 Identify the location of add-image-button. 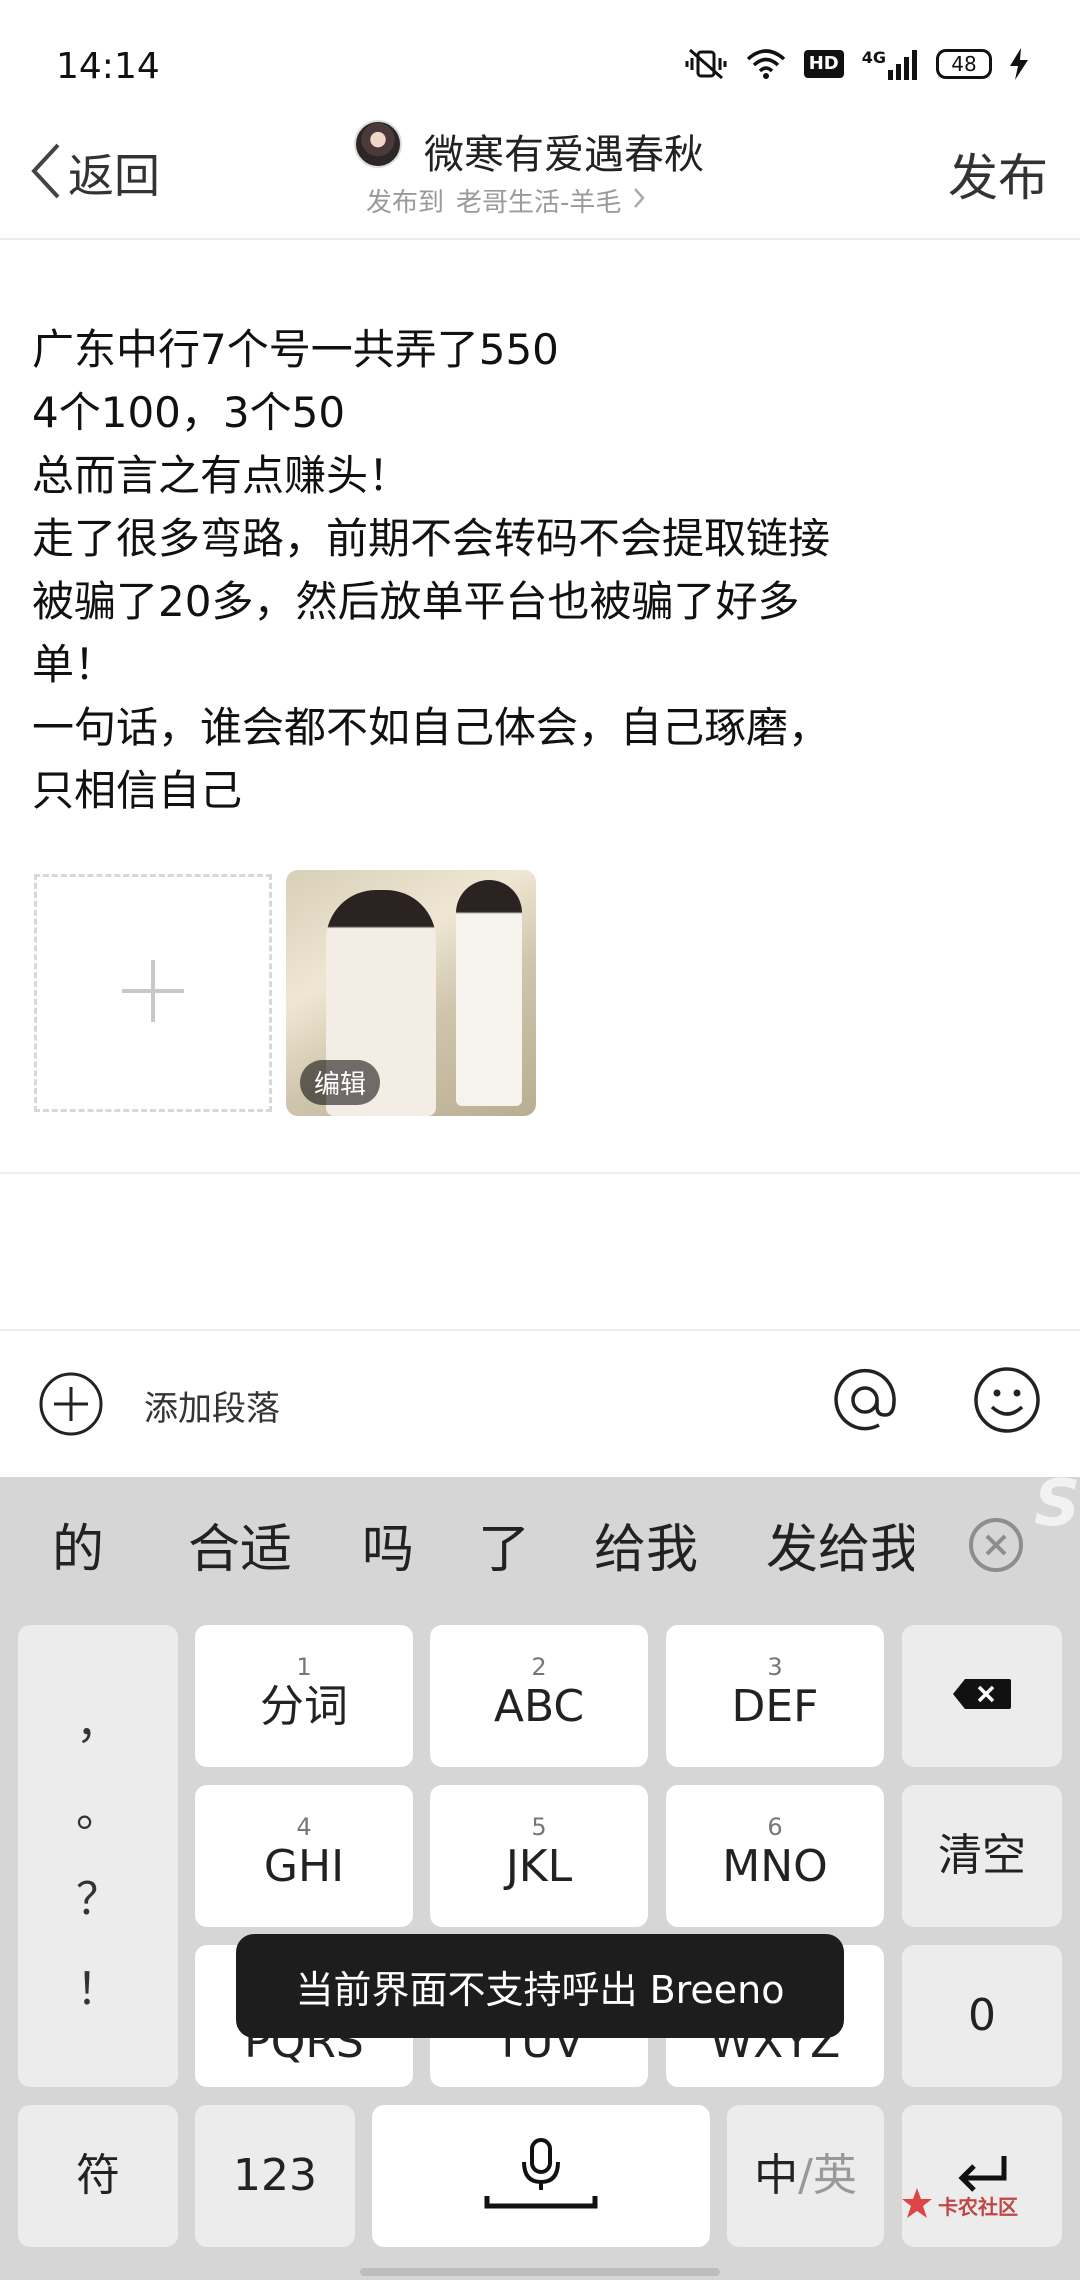
(153, 993).